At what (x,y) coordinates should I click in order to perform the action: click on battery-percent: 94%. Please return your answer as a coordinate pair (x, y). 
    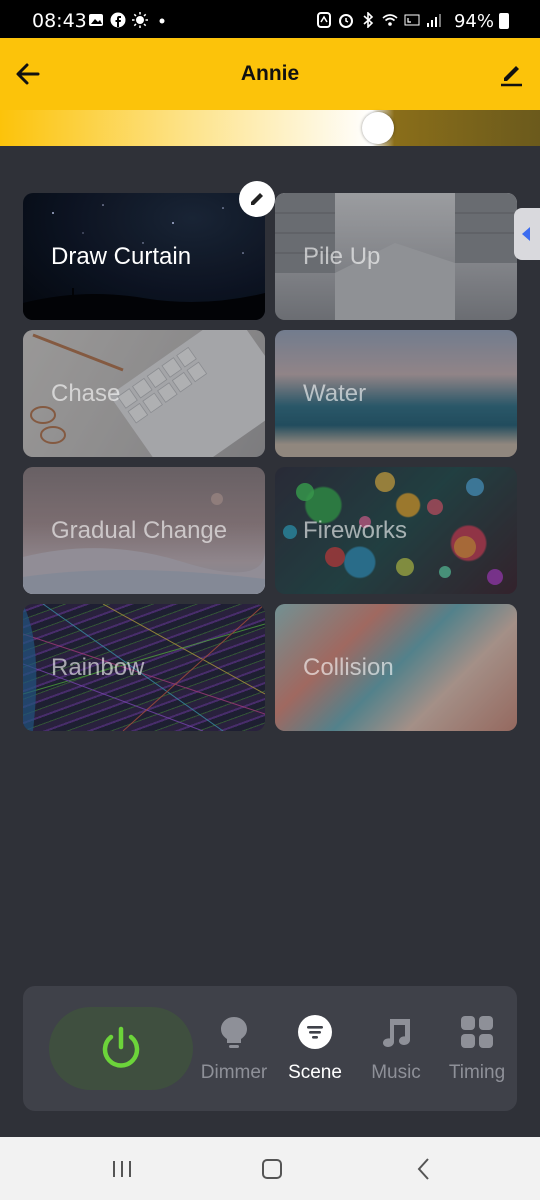
    Looking at the image, I should click on (473, 21).